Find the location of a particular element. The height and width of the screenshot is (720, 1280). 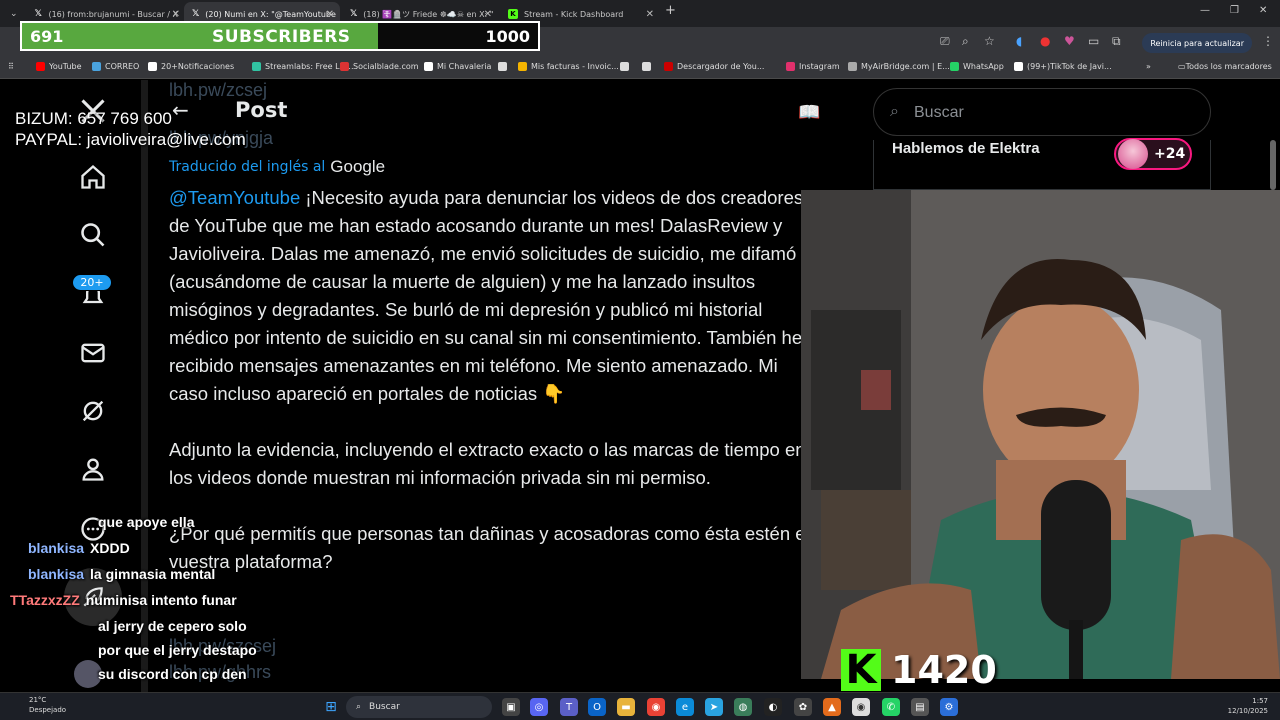

home-icon is located at coordinates (93, 177).